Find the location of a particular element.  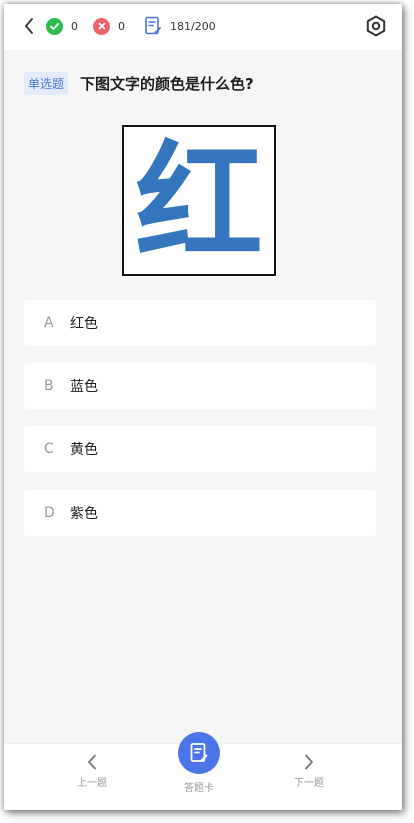

option-a: A 红色 is located at coordinates (200, 323).